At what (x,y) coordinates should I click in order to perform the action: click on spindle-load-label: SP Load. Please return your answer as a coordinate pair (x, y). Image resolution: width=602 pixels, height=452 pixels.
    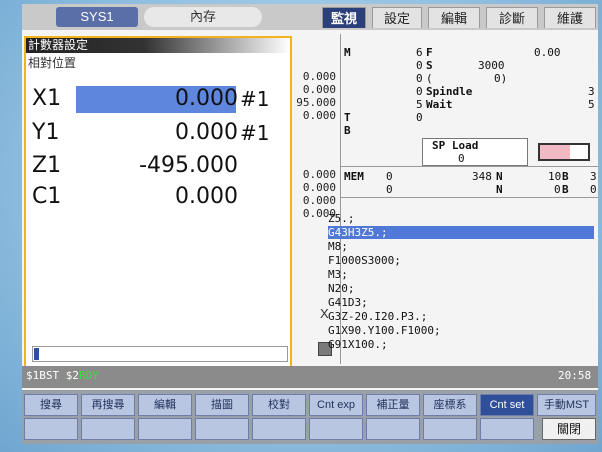
    Looking at the image, I should click on (455, 145).